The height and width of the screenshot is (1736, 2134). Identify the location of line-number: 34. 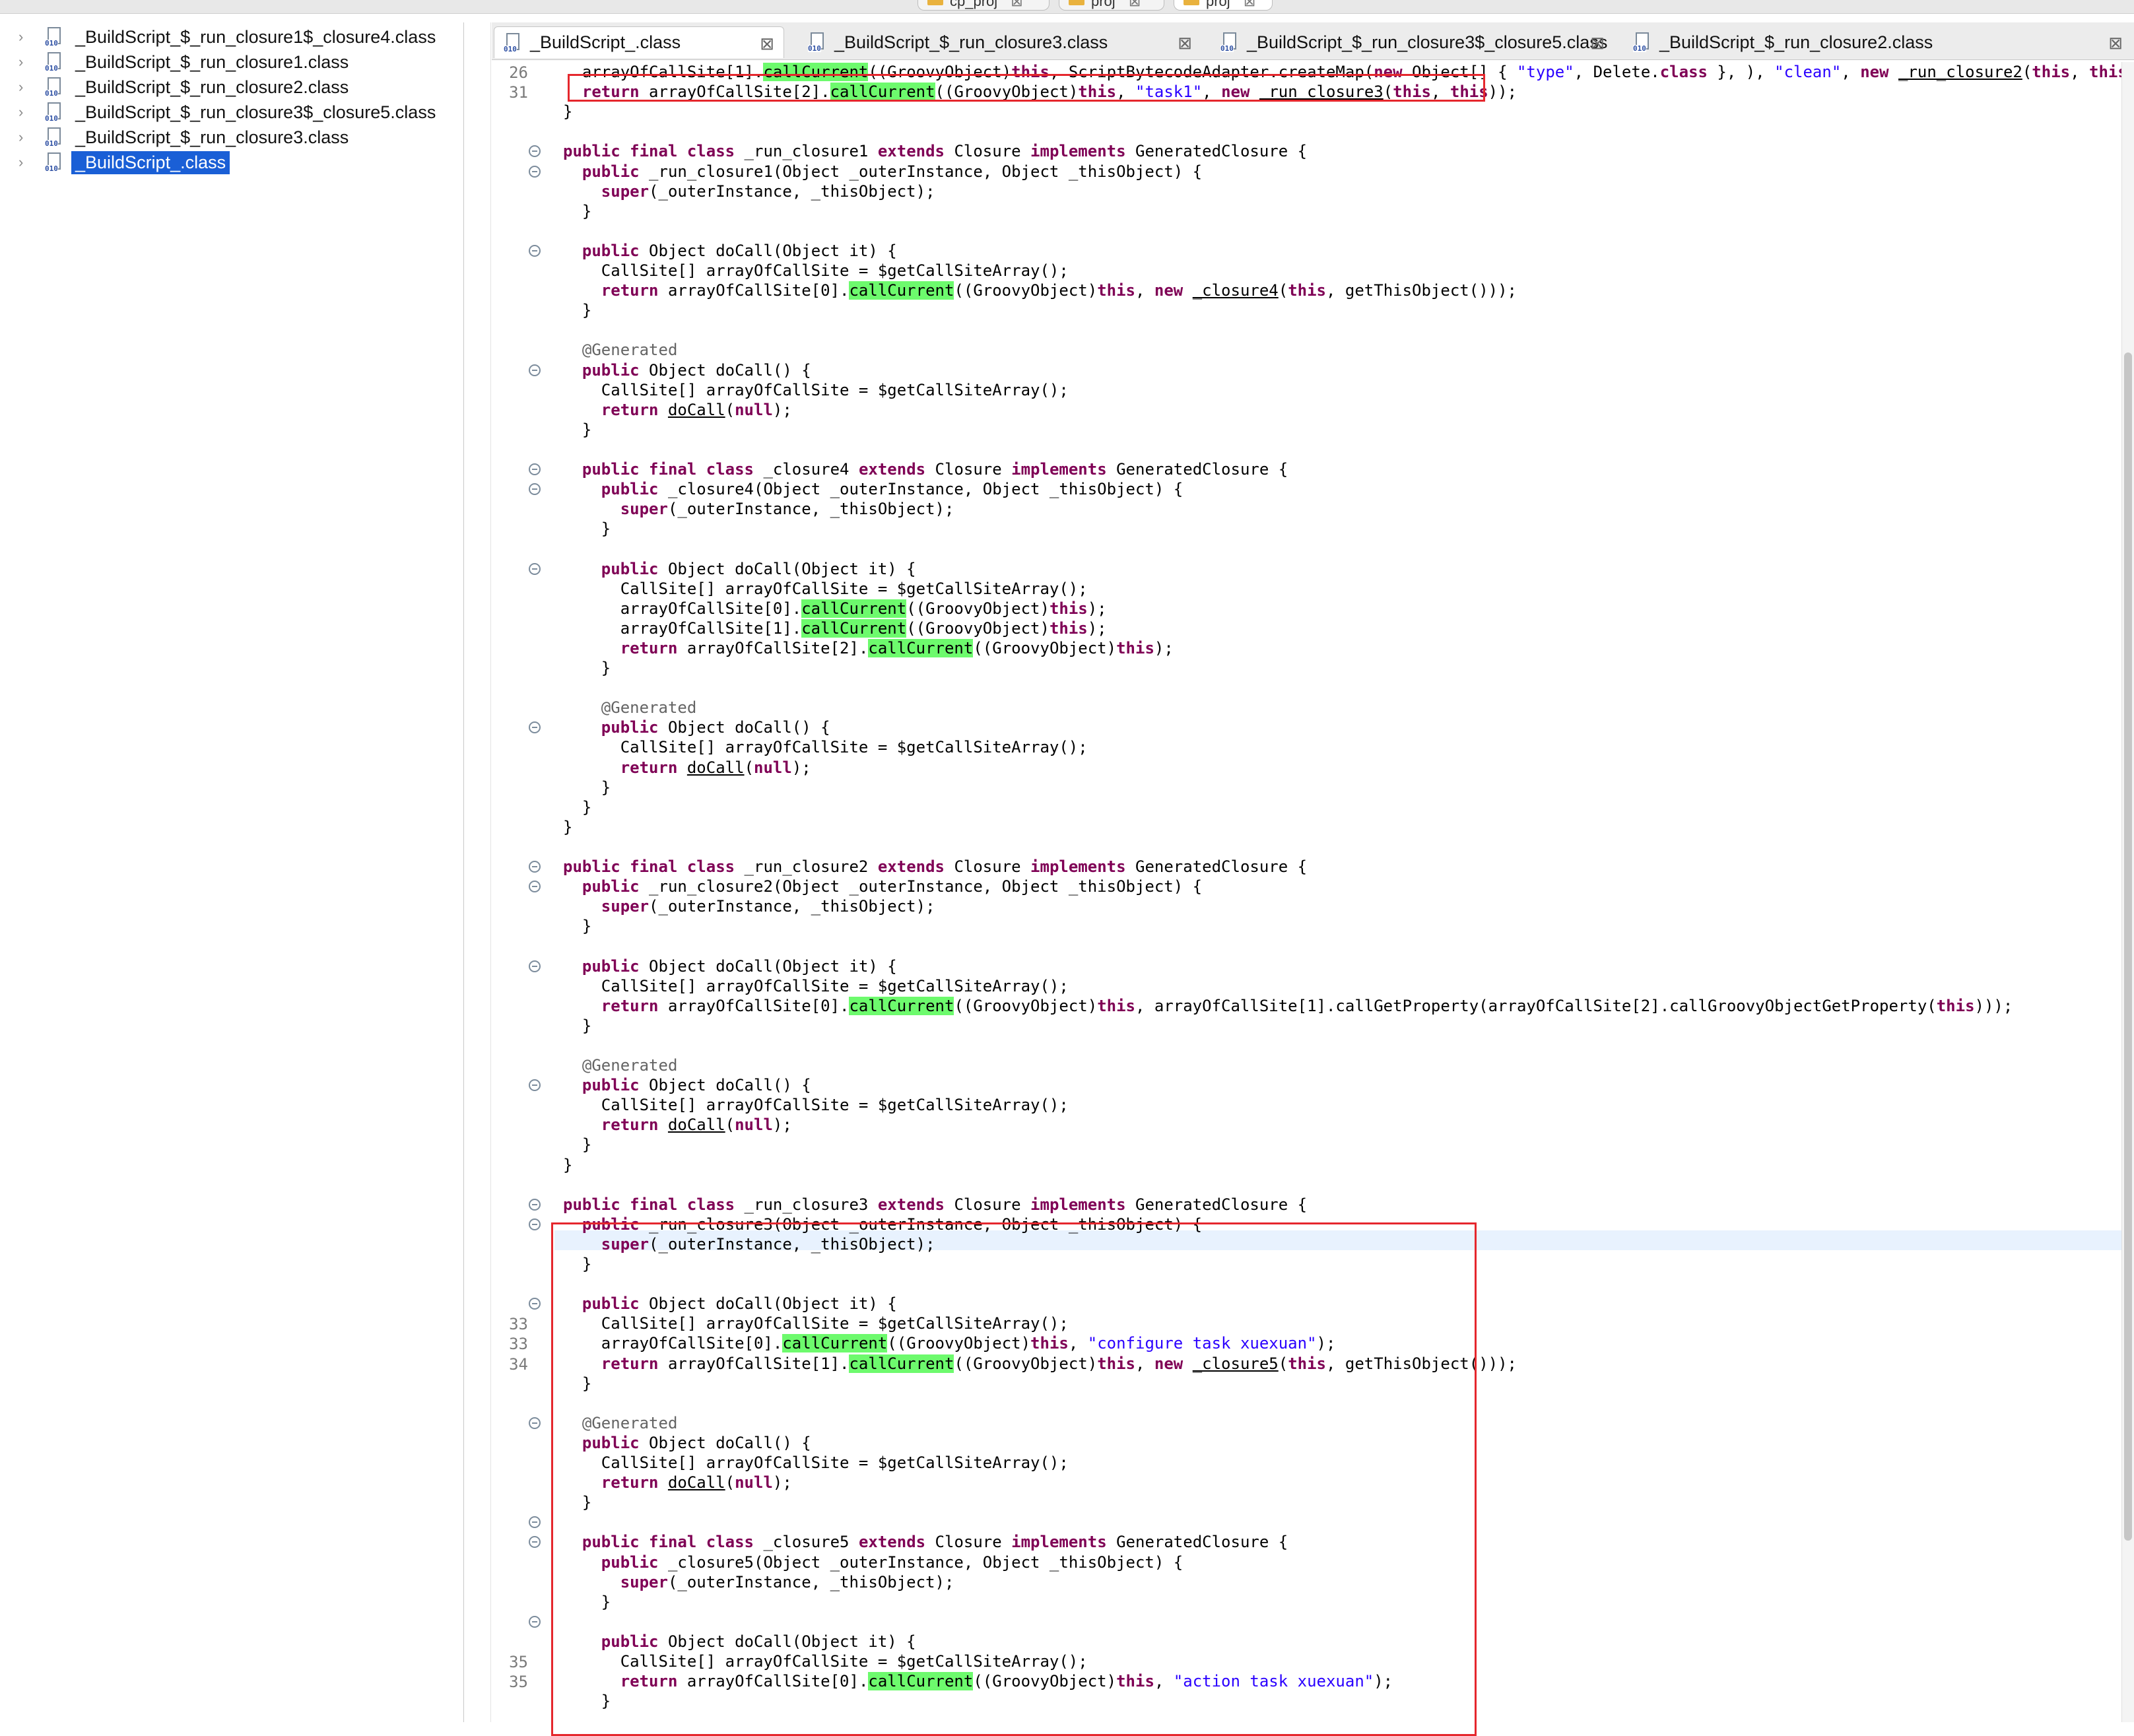
(518, 1364).